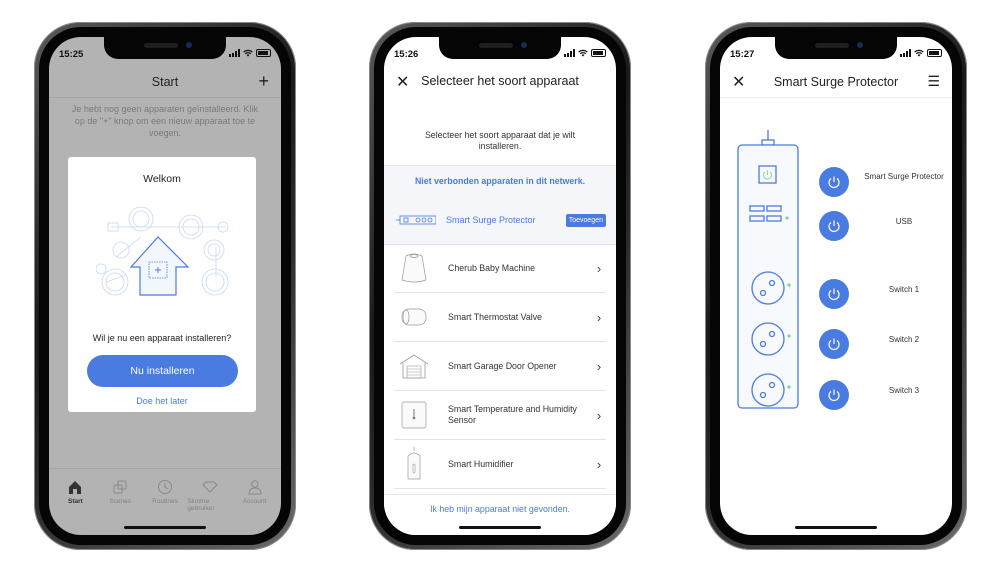 This screenshot has width=1000, height=569. Describe the element at coordinates (255, 487) in the screenshot. I see `user-icon` at that location.